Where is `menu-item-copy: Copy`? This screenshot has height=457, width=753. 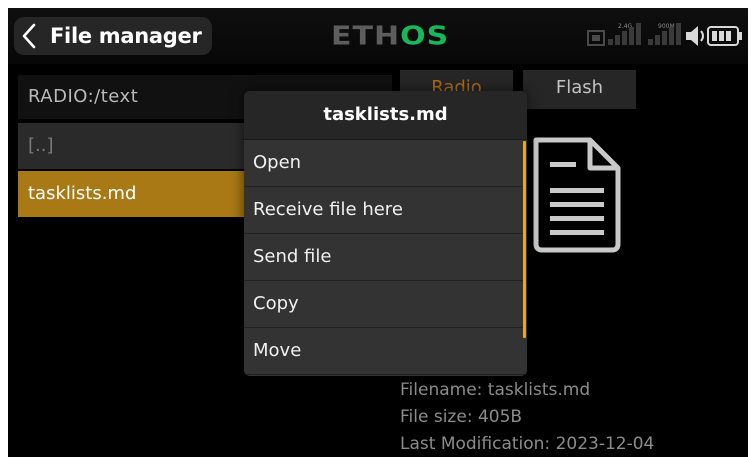
menu-item-copy: Copy is located at coordinates (385, 304).